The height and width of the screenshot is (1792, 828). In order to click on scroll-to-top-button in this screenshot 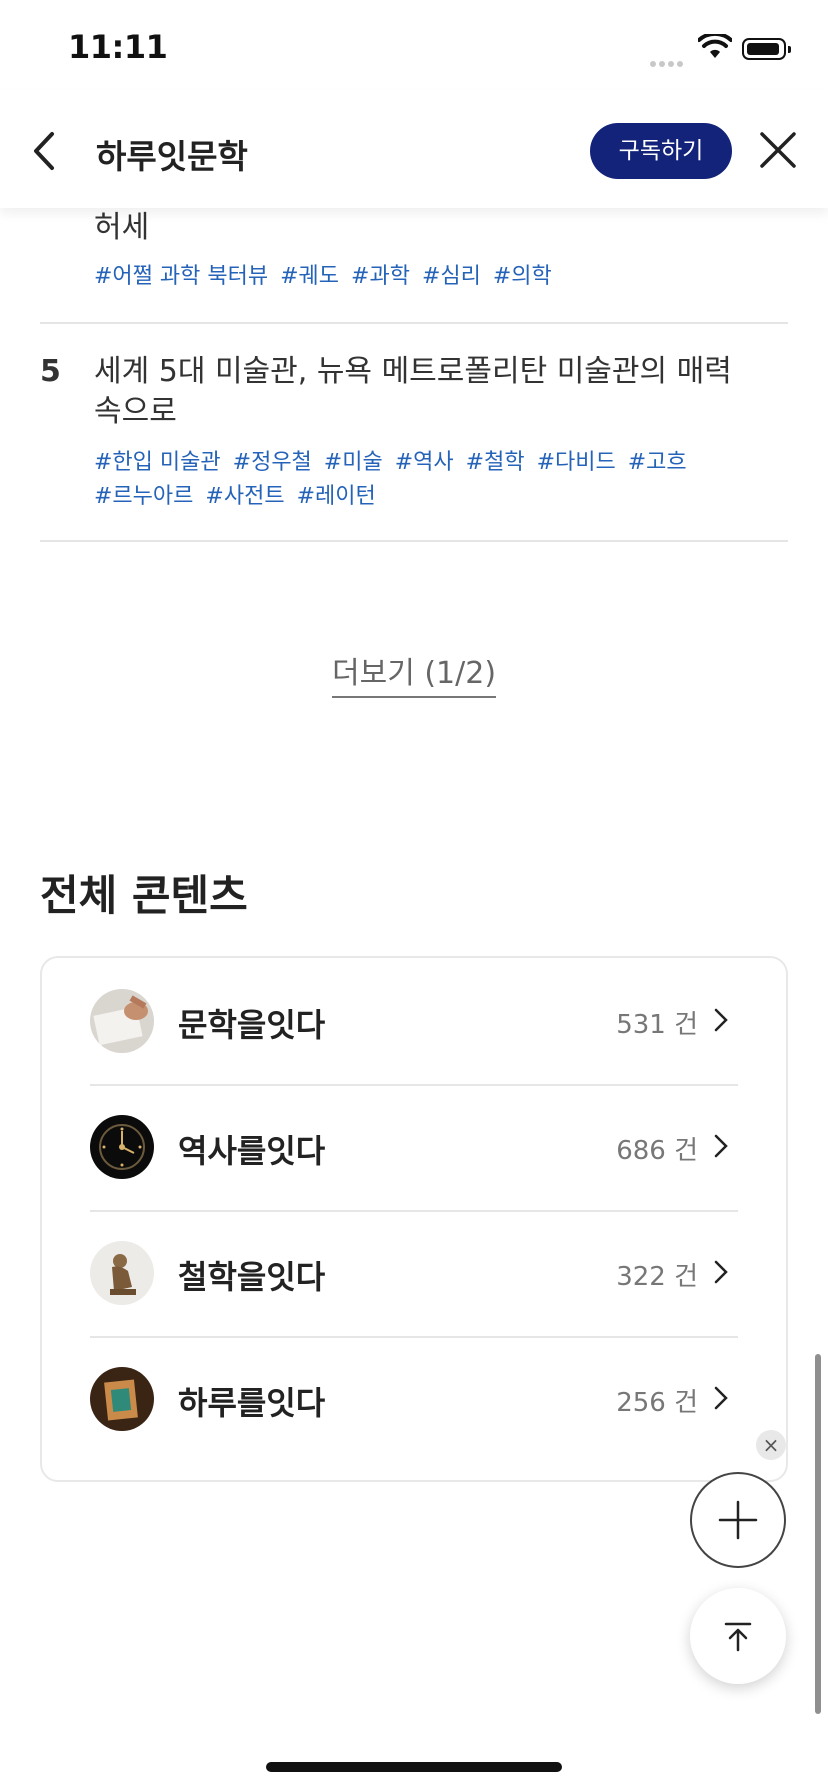, I will do `click(738, 1636)`.